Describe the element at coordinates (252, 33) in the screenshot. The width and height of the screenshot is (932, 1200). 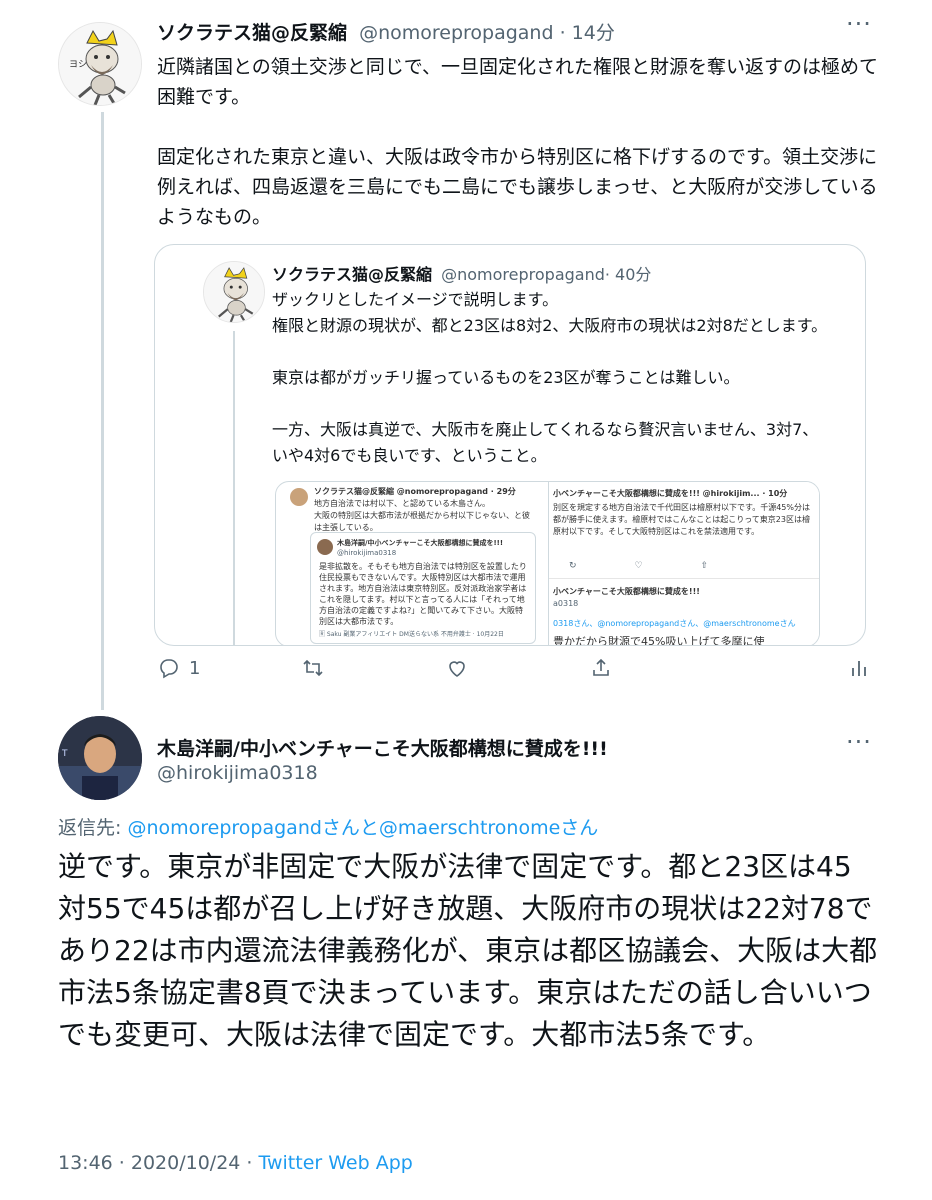
I see `author-name: ソクラテス猫@反緊縮` at that location.